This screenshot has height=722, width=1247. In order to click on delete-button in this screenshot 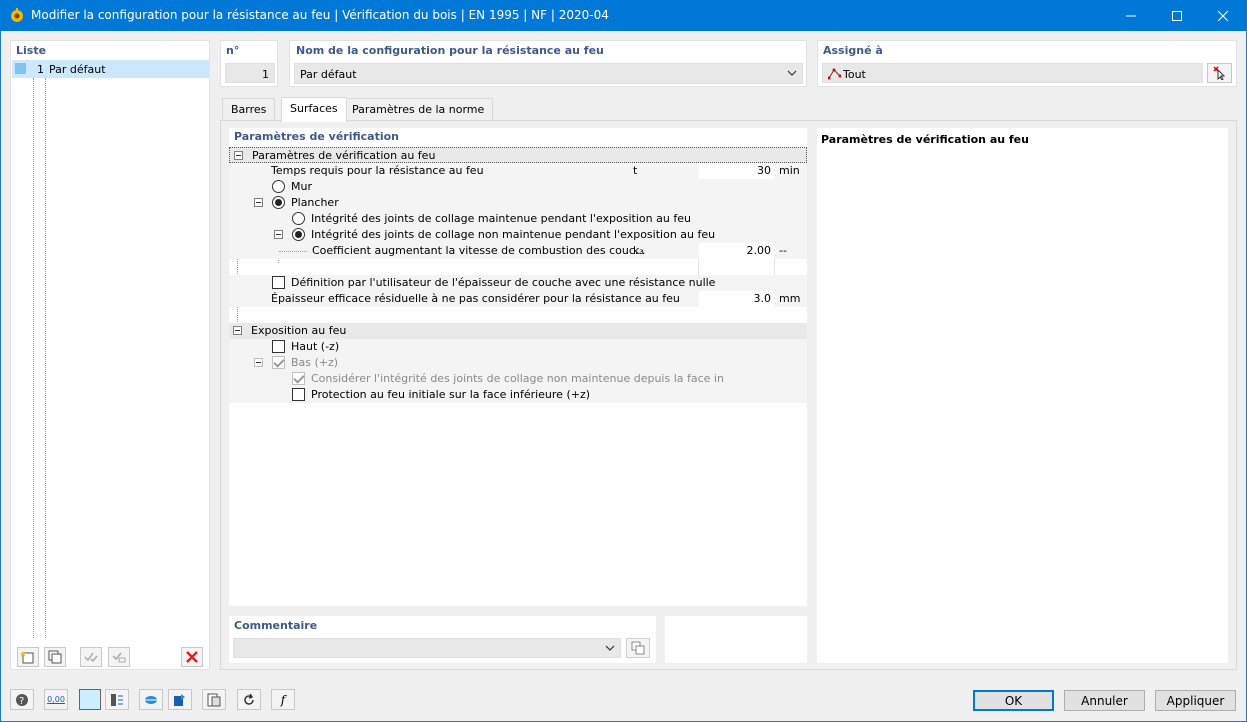, I will do `click(192, 657)`.